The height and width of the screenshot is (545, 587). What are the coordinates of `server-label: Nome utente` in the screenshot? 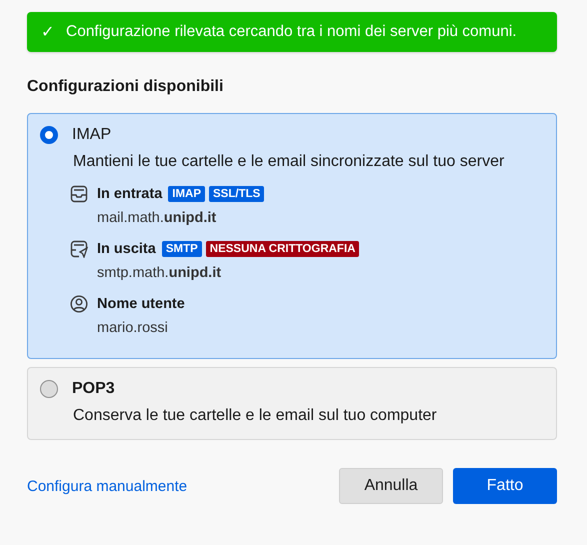 It's located at (141, 304).